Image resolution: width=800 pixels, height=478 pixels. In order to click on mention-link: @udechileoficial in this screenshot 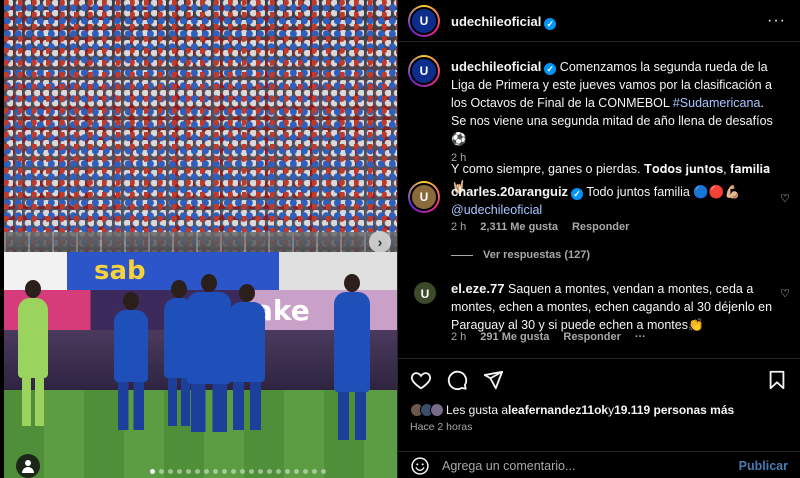, I will do `click(496, 210)`.